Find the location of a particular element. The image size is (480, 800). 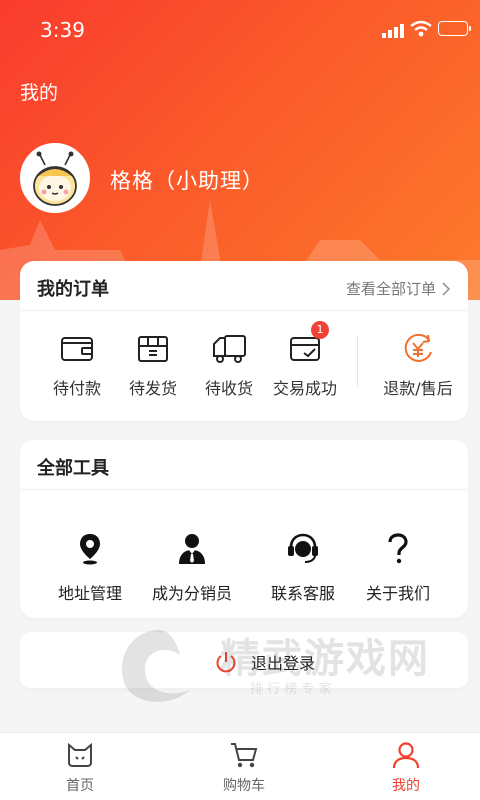

question-icon is located at coordinates (398, 548).